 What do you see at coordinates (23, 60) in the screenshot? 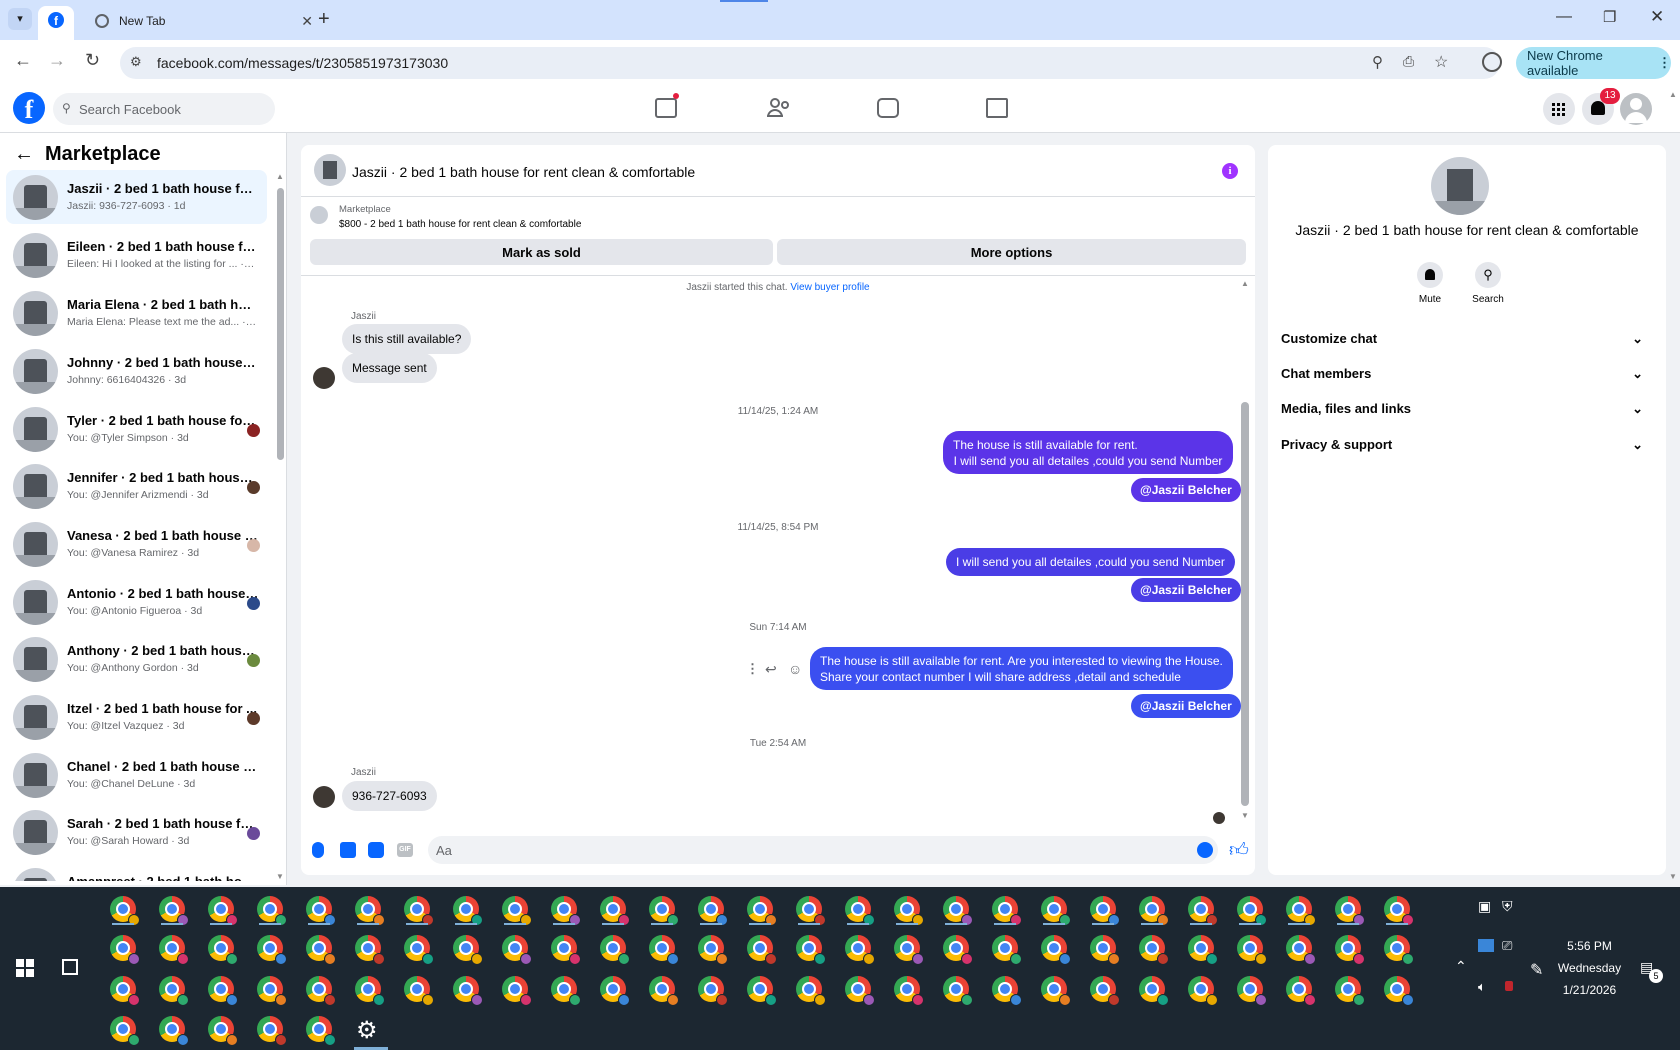
I see `back-icon: ←` at bounding box center [23, 60].